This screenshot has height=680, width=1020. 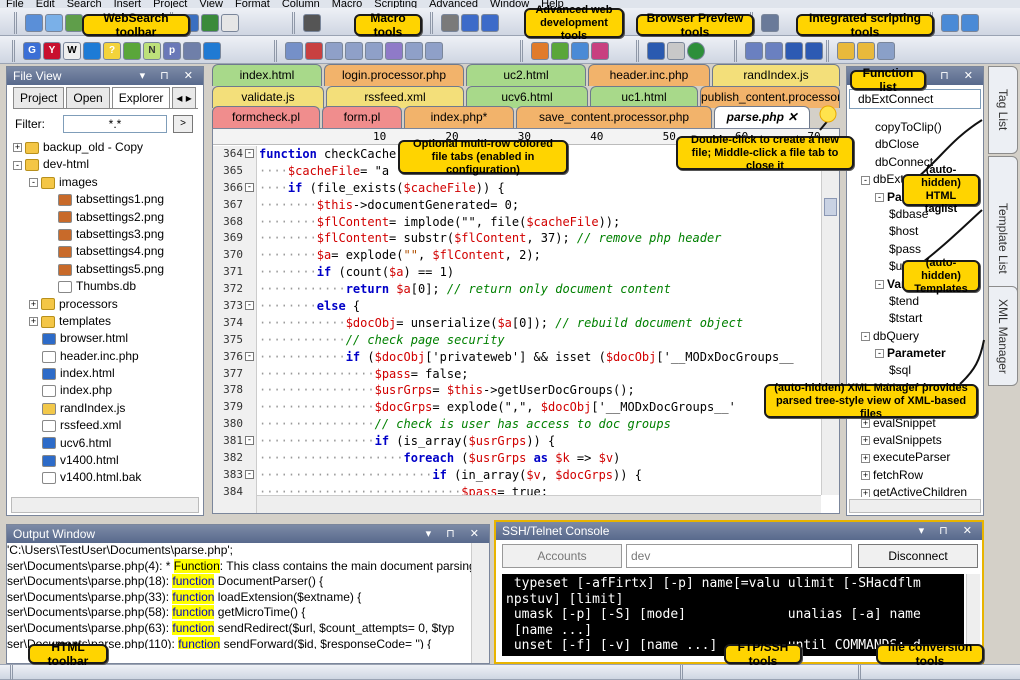 What do you see at coordinates (918, 556) in the screenshot?
I see `disconnect-button: Disconnect` at bounding box center [918, 556].